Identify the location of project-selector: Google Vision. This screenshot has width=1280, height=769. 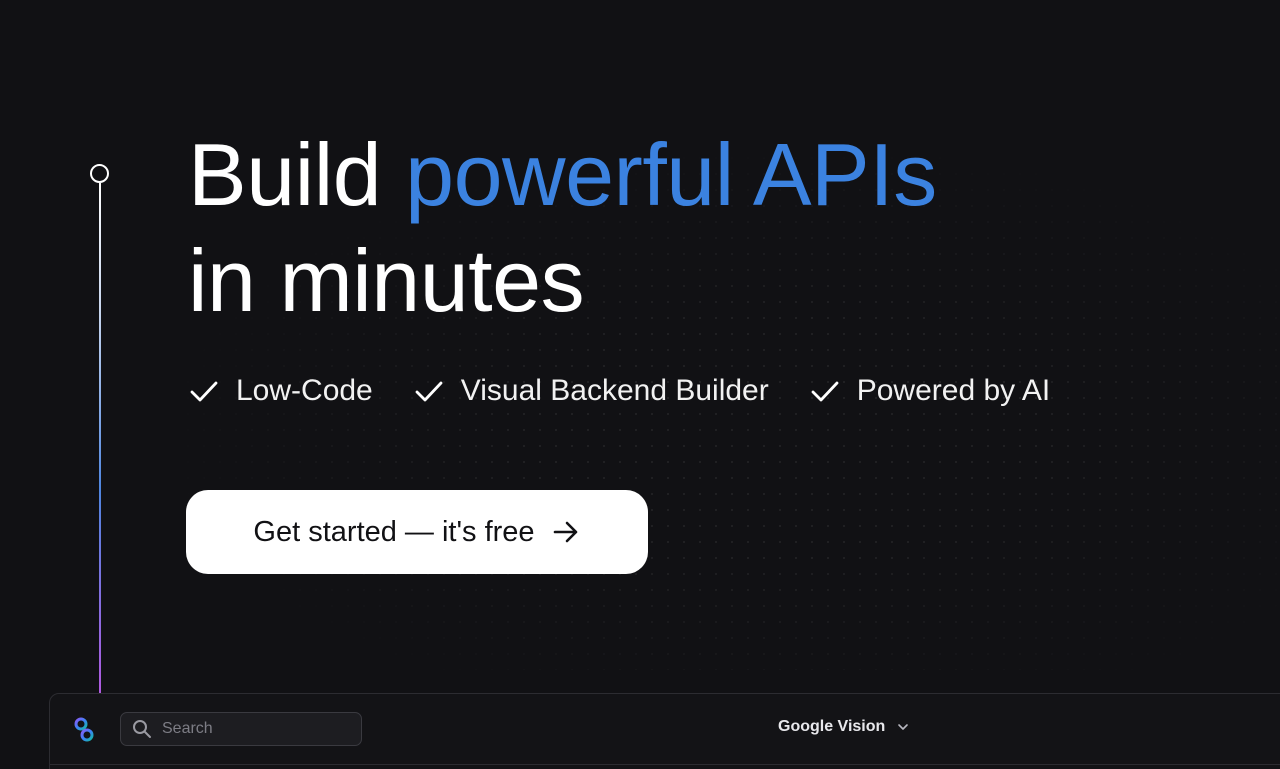
(843, 727).